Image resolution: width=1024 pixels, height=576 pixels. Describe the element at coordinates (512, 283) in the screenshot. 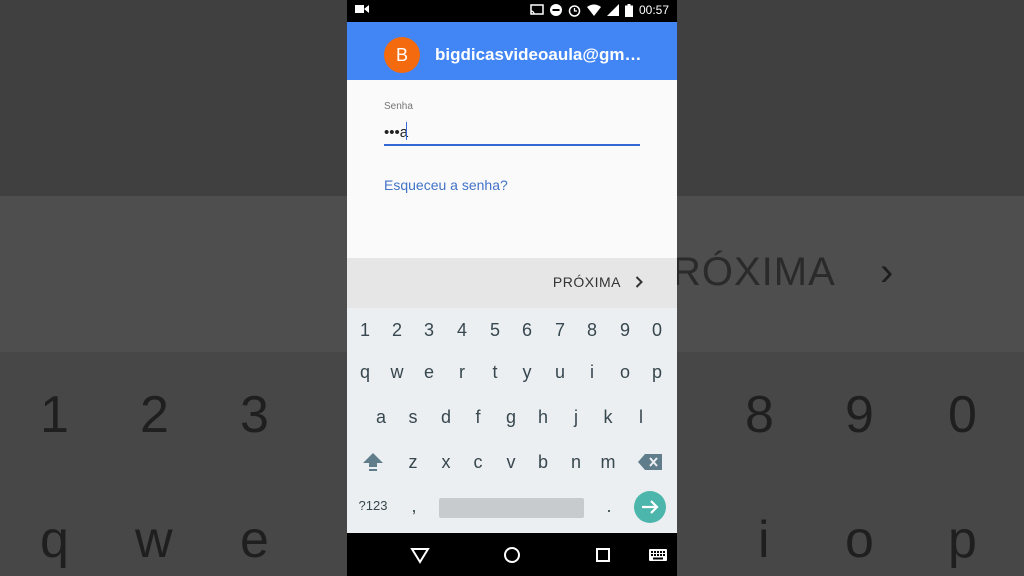

I see `next-bar: PRÓXIMA` at that location.